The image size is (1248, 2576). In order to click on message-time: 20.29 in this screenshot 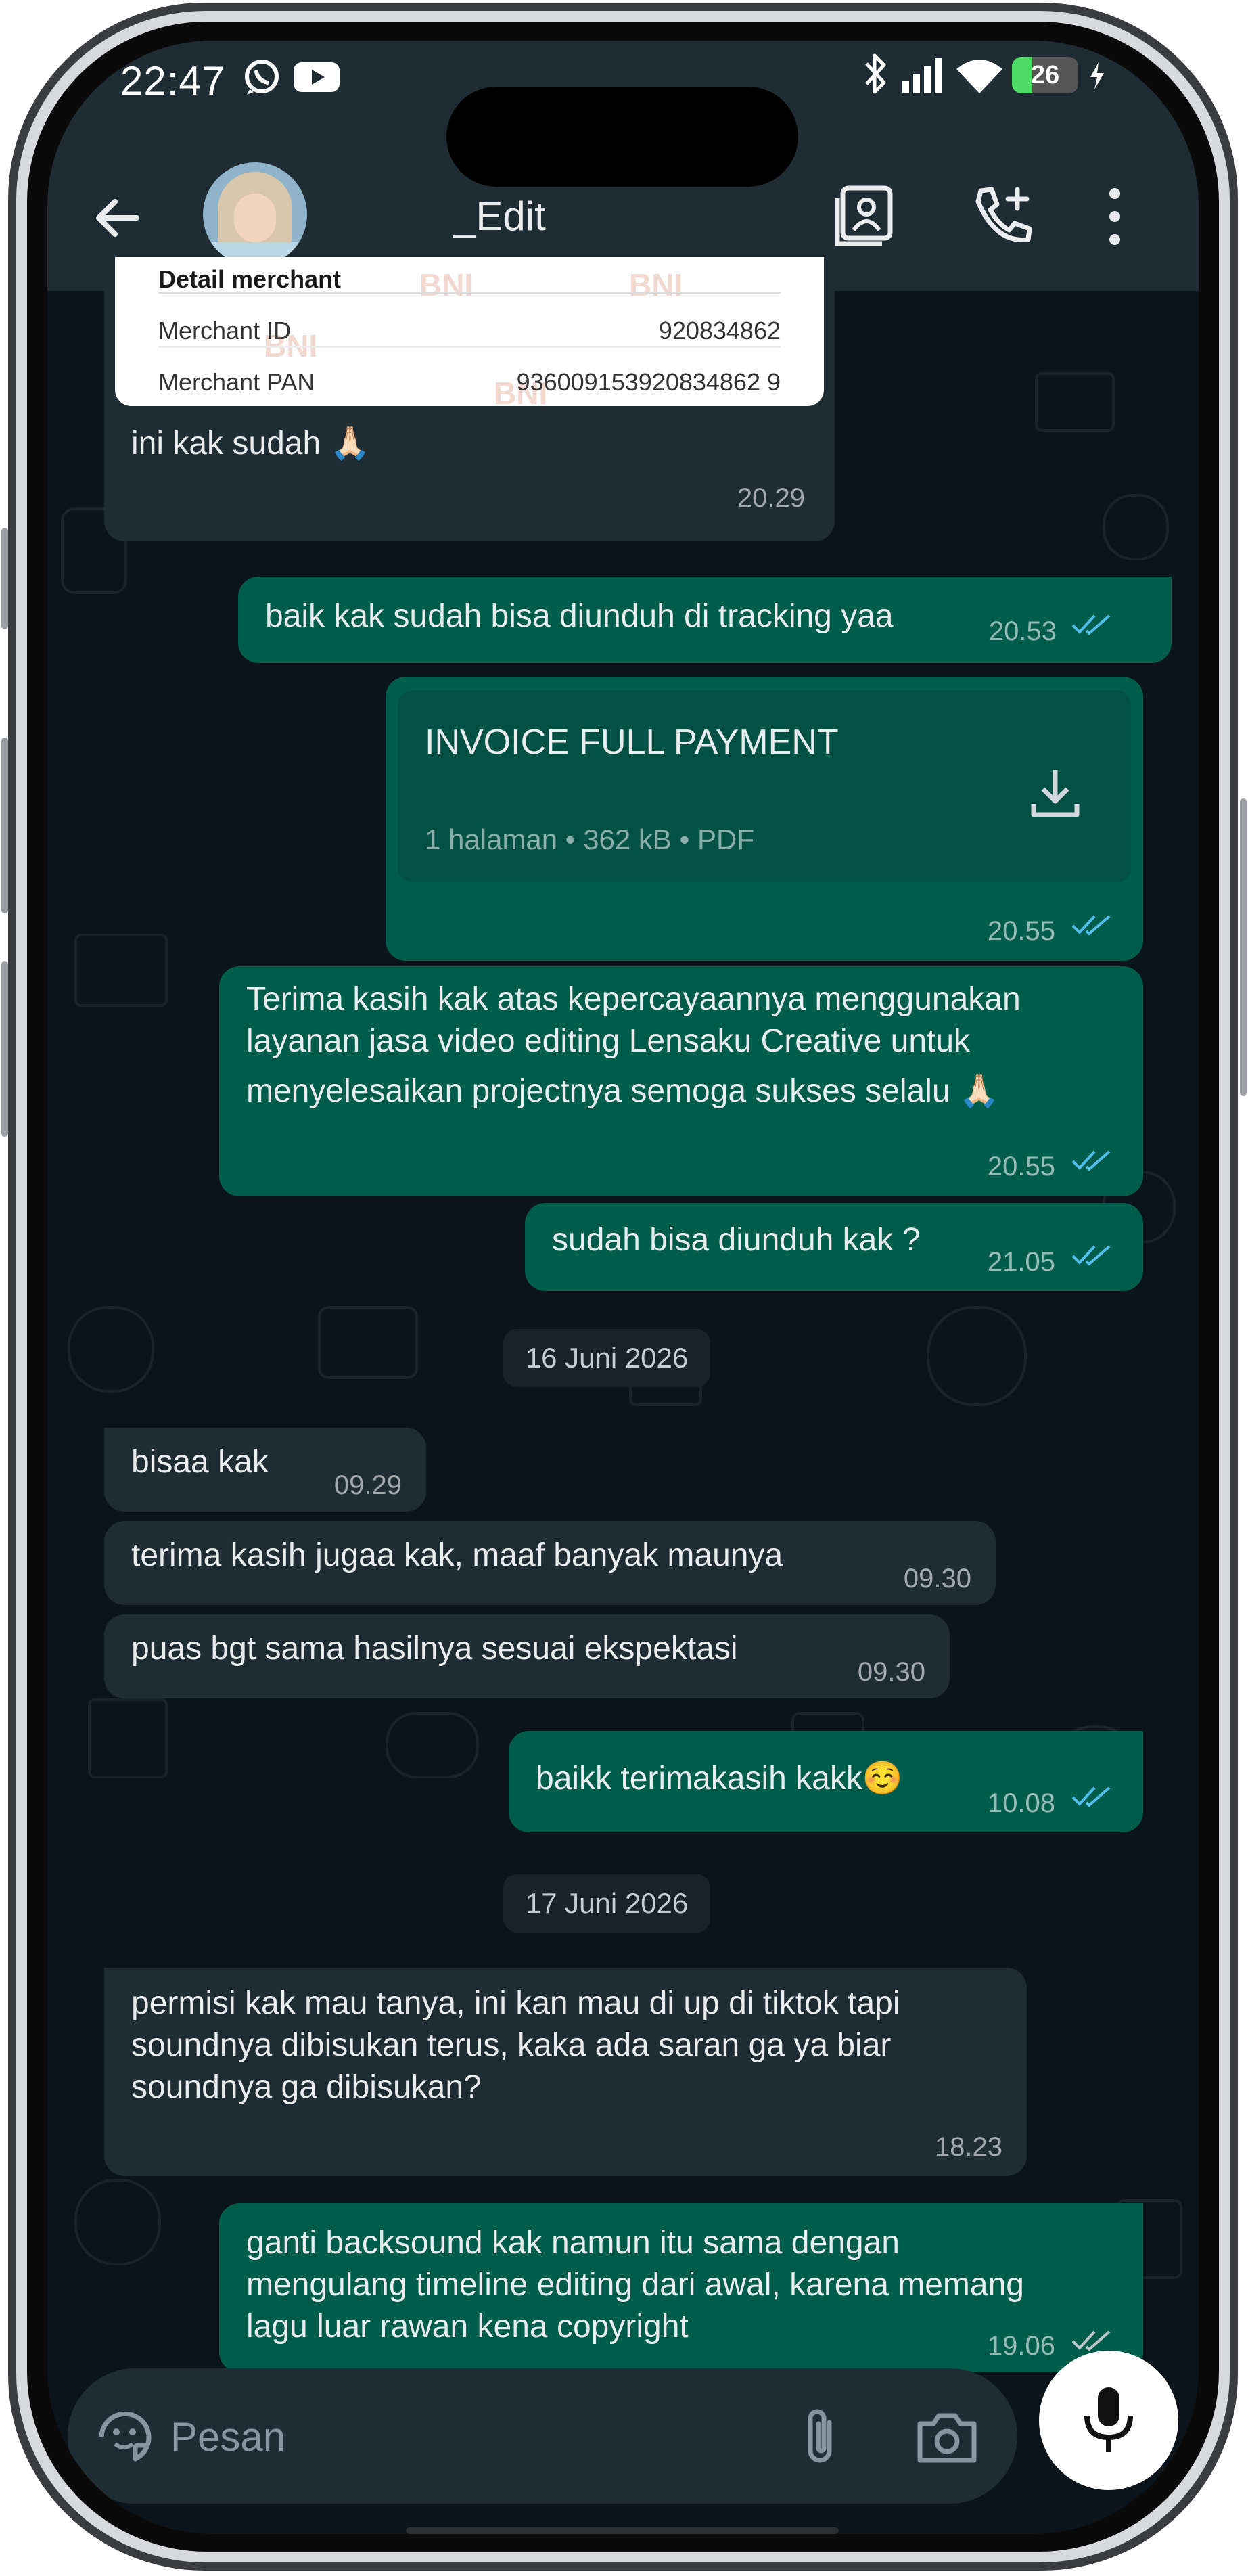, I will do `click(771, 498)`.